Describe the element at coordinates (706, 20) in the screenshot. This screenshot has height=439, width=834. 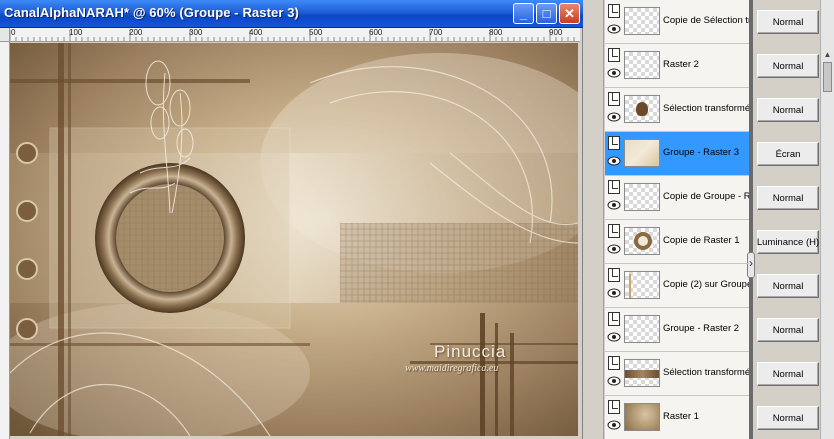
I see `layer-name: Copie de Sélection tr` at that location.